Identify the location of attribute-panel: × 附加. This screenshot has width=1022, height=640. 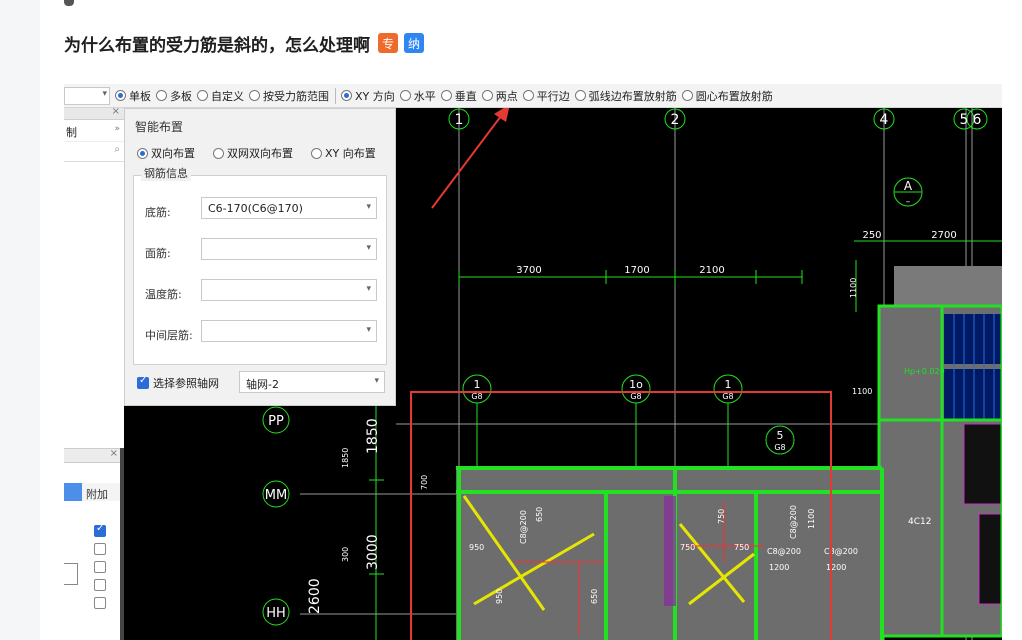
(92, 544).